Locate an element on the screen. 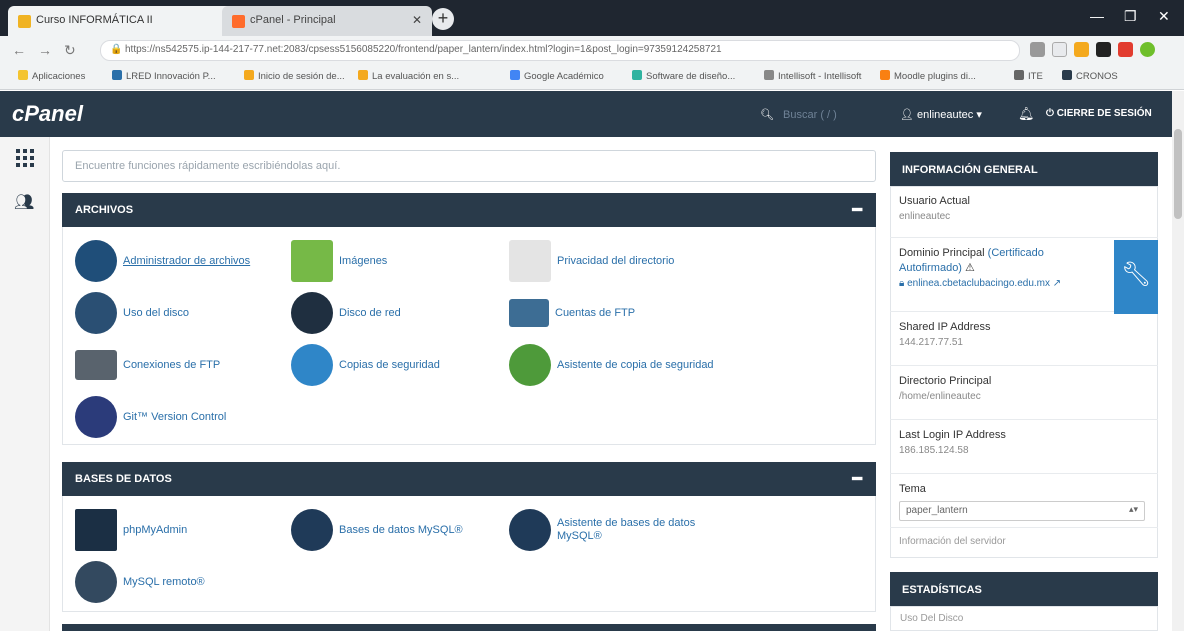 The image size is (1184, 631). key-icon is located at coordinates (1037, 49).